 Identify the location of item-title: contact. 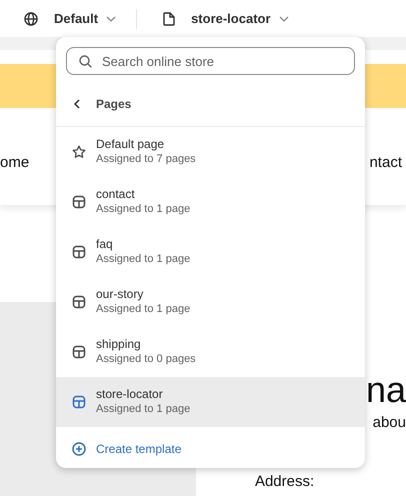
(116, 194).